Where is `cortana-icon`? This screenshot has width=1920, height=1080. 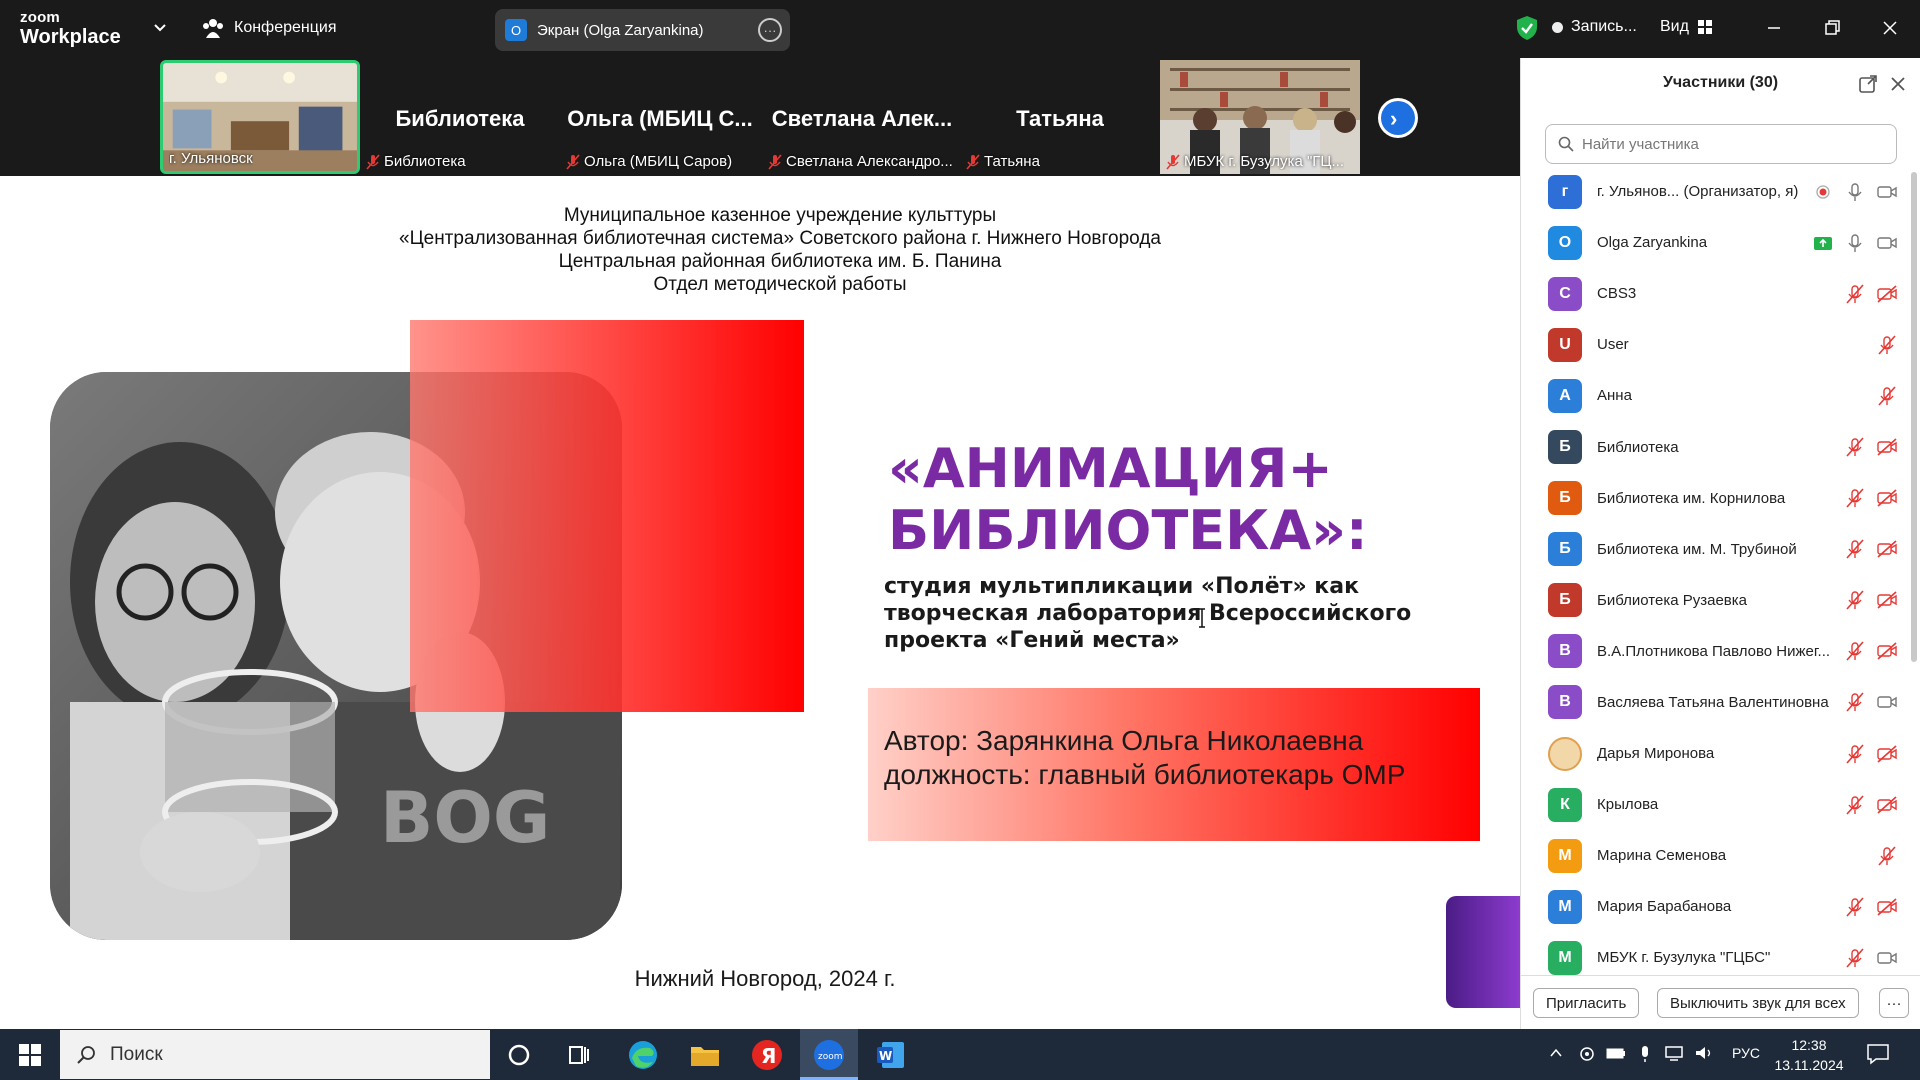 cortana-icon is located at coordinates (519, 1055).